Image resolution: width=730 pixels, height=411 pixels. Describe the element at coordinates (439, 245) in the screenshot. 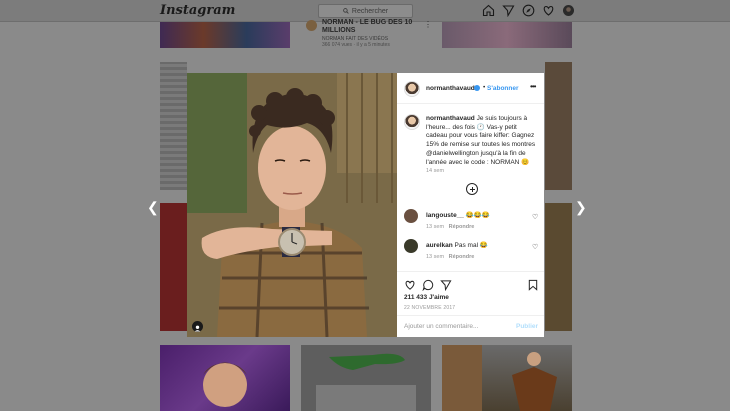

I see `commenter-username: aurelkan` at that location.